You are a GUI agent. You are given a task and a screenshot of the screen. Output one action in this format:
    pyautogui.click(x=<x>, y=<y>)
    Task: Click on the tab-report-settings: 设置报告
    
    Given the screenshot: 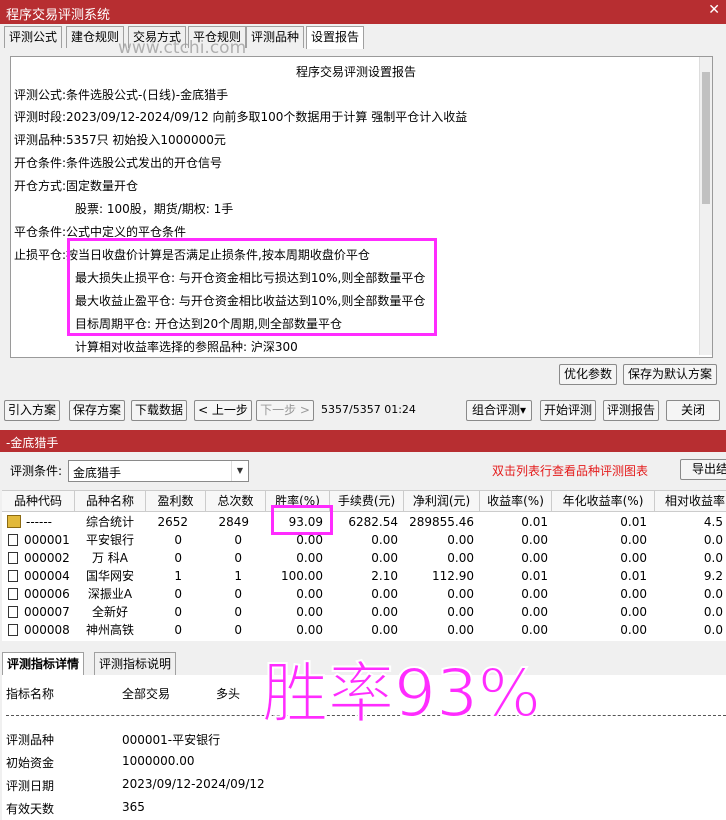 What is the action you would take?
    pyautogui.click(x=335, y=37)
    